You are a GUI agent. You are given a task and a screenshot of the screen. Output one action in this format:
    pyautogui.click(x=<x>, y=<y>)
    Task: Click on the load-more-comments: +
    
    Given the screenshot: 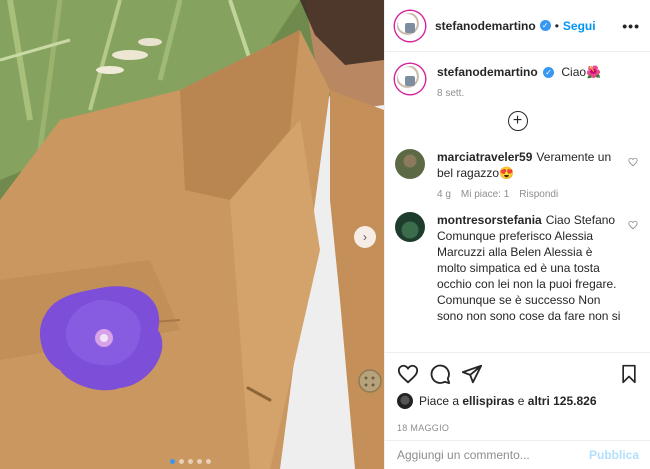 What is the action you would take?
    pyautogui.click(x=517, y=121)
    